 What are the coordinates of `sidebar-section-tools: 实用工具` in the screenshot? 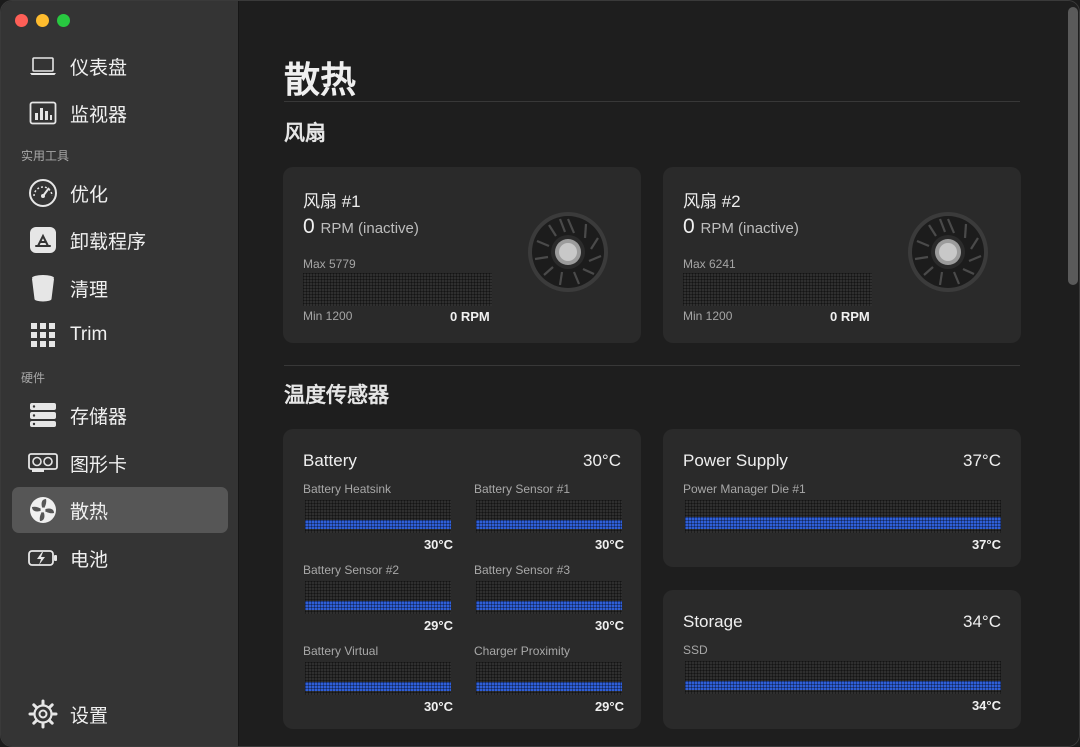 It's located at (45, 156).